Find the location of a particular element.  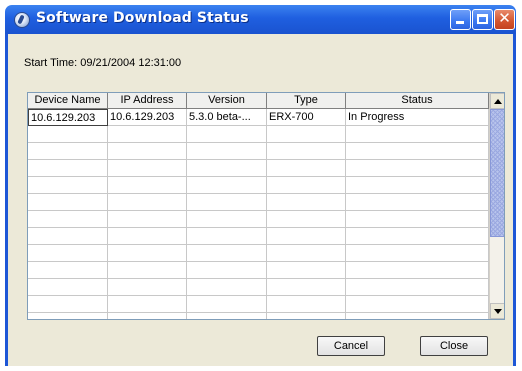

cancel-button: Cancel is located at coordinates (351, 346).